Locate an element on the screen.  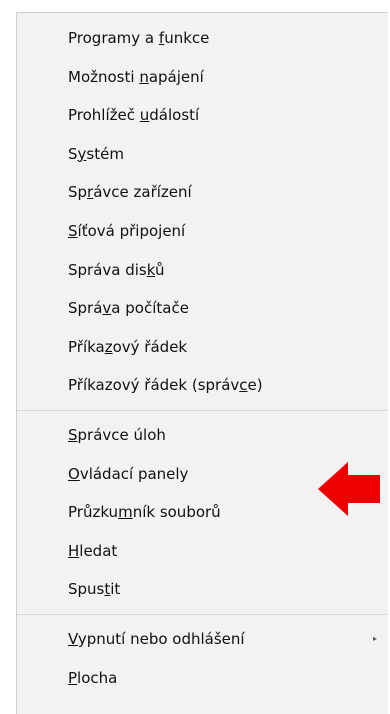
red-arrow-shape is located at coordinates (349, 489).